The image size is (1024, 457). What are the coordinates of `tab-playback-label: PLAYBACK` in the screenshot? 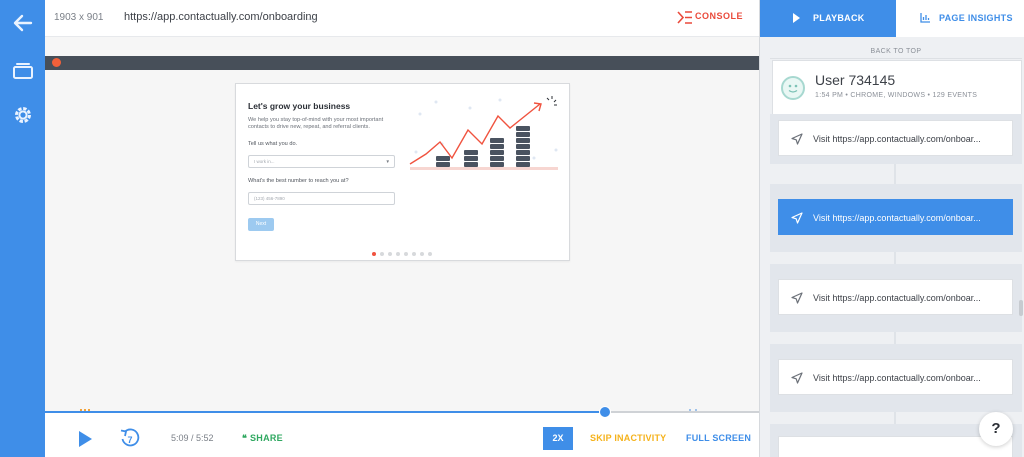 It's located at (839, 18).